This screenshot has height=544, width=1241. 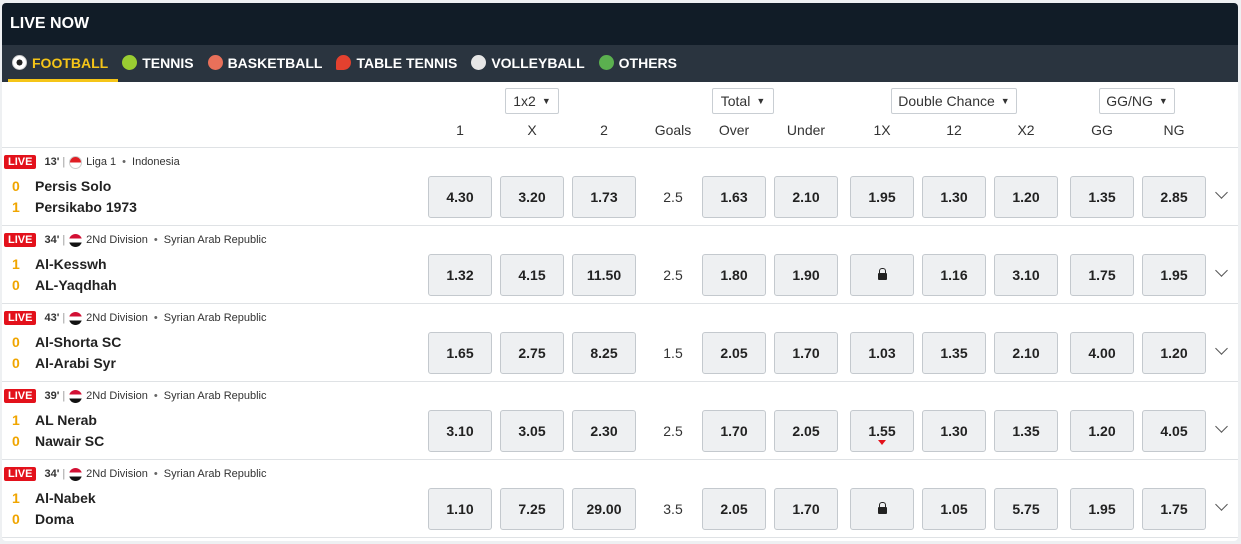 What do you see at coordinates (460, 509) in the screenshot?
I see `odd-button-o1: 1.10` at bounding box center [460, 509].